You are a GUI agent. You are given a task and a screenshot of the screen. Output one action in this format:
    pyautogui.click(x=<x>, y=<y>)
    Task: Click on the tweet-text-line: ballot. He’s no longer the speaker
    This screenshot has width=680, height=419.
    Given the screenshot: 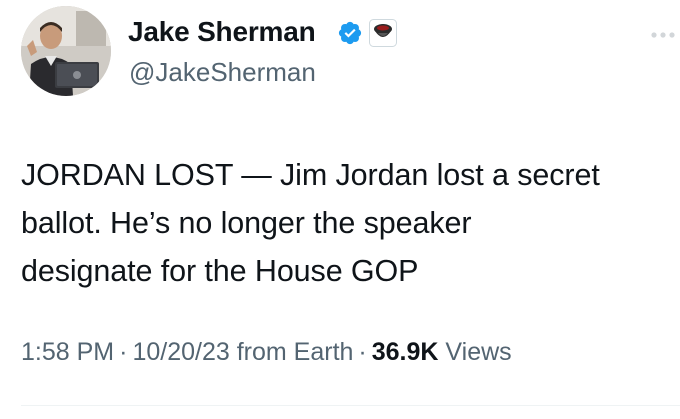 What is the action you would take?
    pyautogui.click(x=246, y=223)
    